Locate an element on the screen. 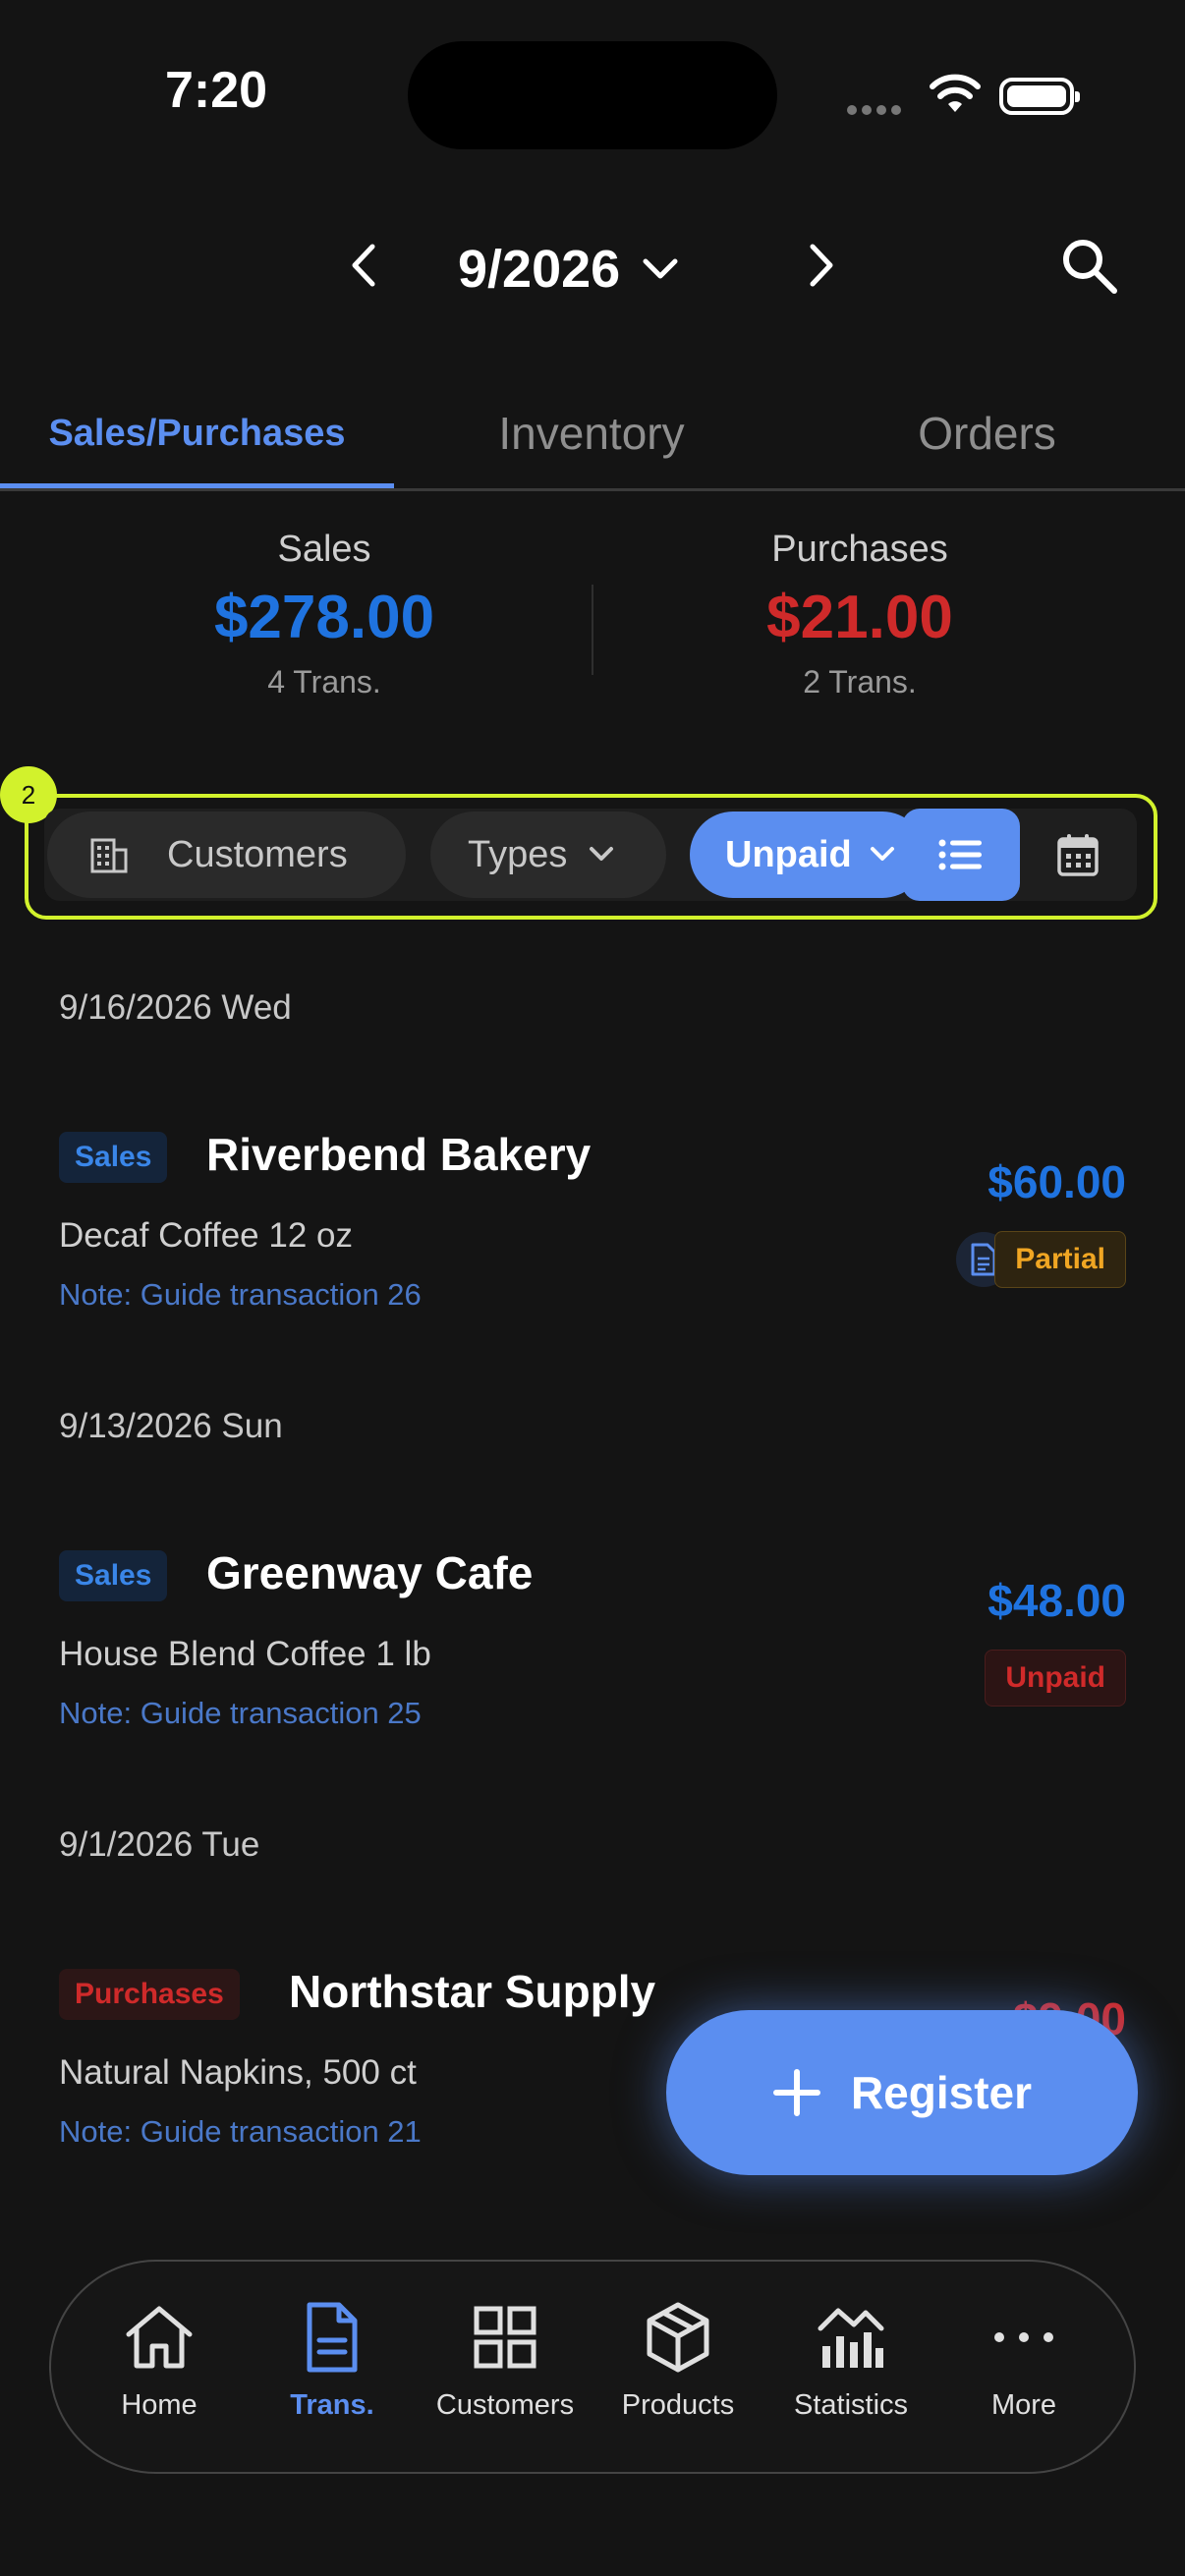 This screenshot has height=2576, width=1185. active-tab-indicator is located at coordinates (197, 485).